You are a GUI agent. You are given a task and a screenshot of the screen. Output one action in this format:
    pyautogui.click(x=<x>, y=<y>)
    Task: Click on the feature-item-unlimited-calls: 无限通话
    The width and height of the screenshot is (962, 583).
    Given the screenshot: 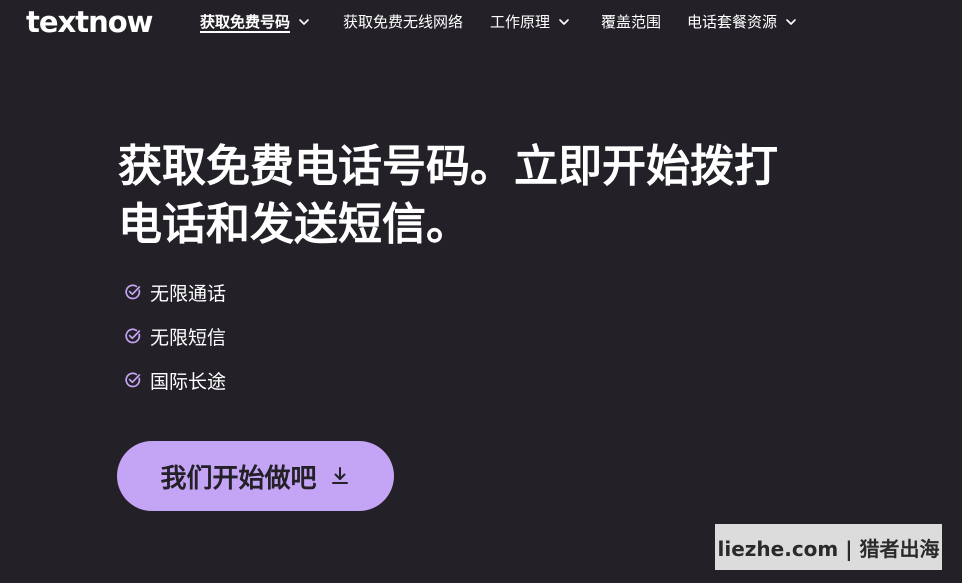 What is the action you would take?
    pyautogui.click(x=175, y=292)
    